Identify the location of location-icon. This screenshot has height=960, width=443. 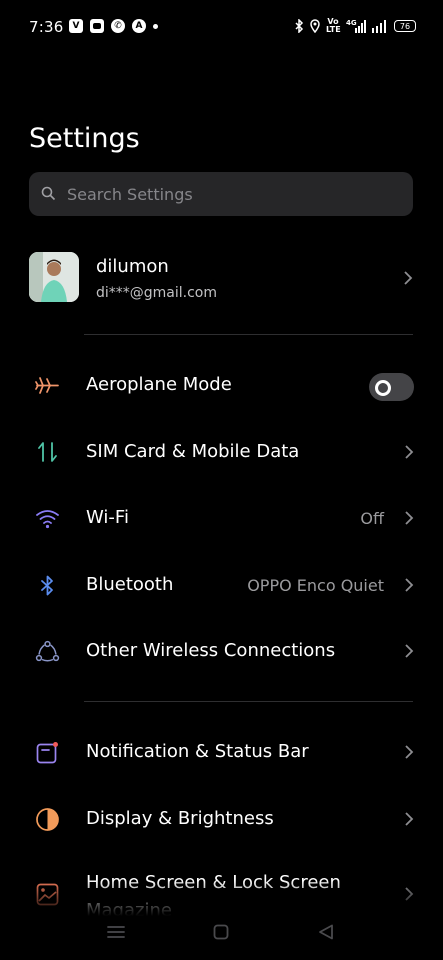
(315, 26).